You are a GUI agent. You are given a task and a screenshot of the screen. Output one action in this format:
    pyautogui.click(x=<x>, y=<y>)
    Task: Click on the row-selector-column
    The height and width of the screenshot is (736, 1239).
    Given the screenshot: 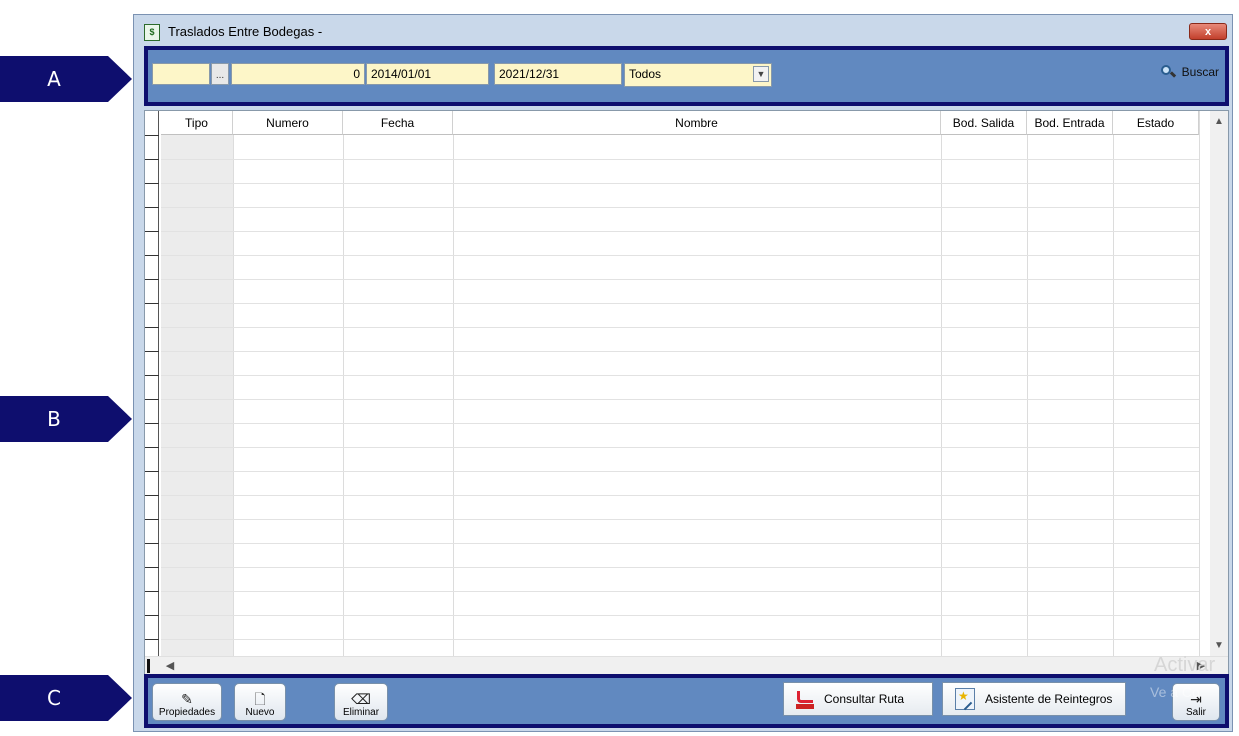 What is the action you would take?
    pyautogui.click(x=152, y=392)
    